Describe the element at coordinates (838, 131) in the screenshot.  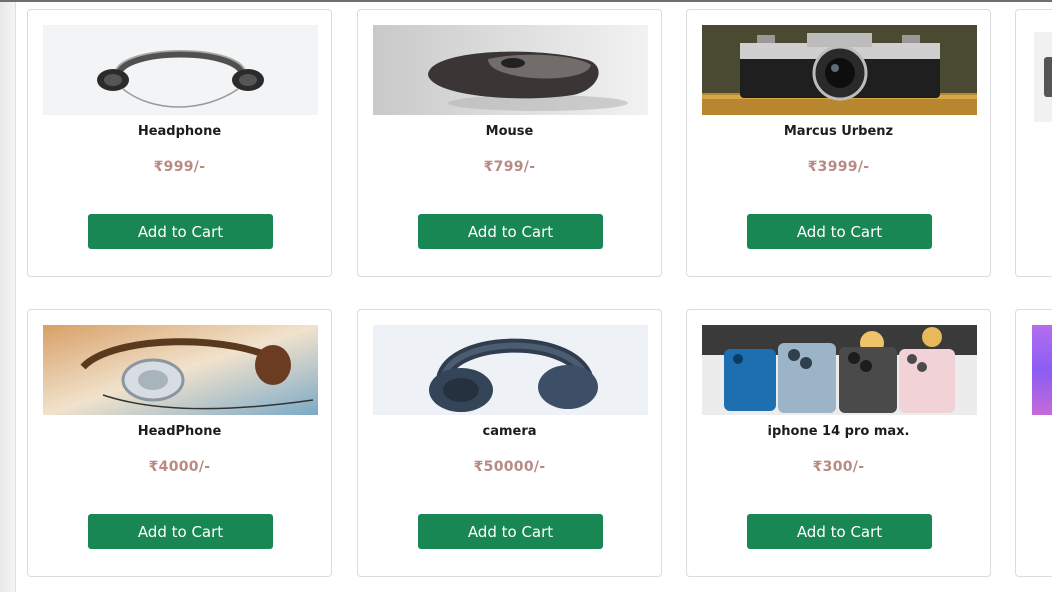
I see `product-title: Marcus Urbenz` at that location.